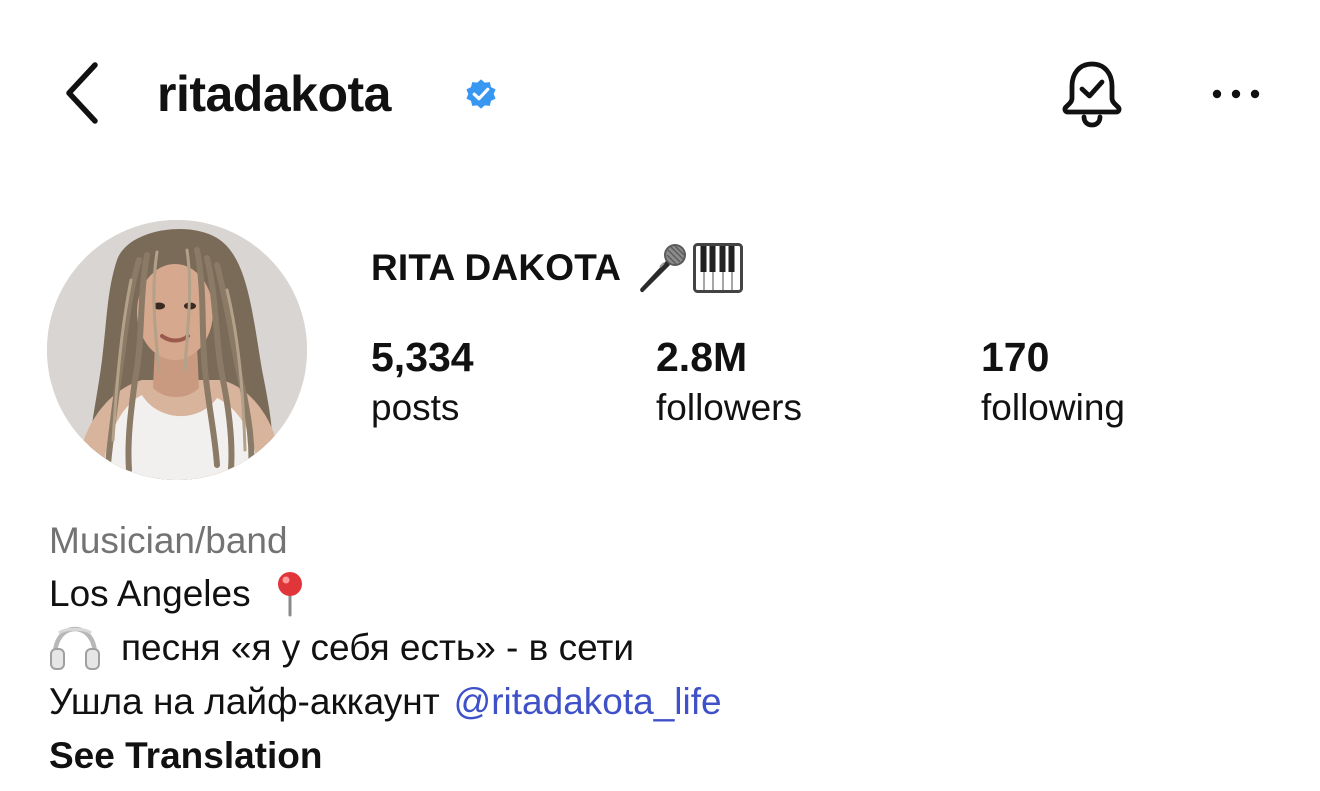 The height and width of the screenshot is (791, 1320). I want to click on bio-location-line: Los Angeles, so click(178, 594).